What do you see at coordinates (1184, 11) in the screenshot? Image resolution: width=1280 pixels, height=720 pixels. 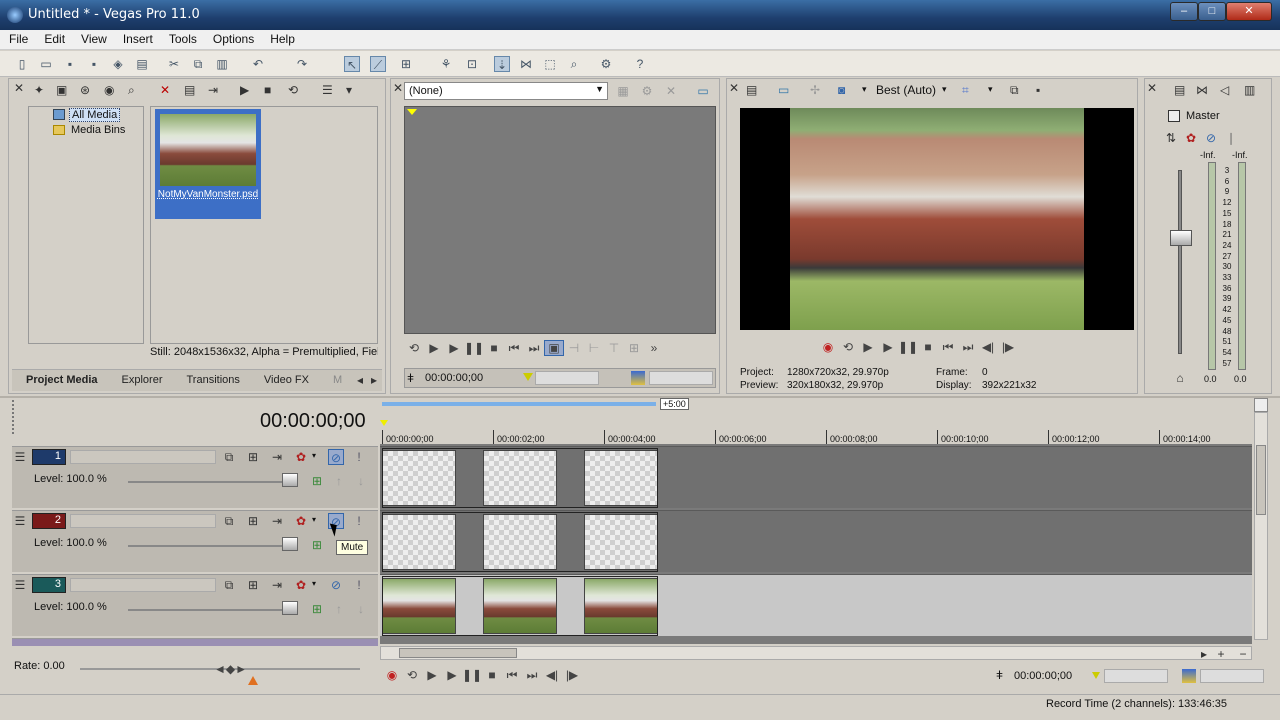 I see `minimize-button: –` at bounding box center [1184, 11].